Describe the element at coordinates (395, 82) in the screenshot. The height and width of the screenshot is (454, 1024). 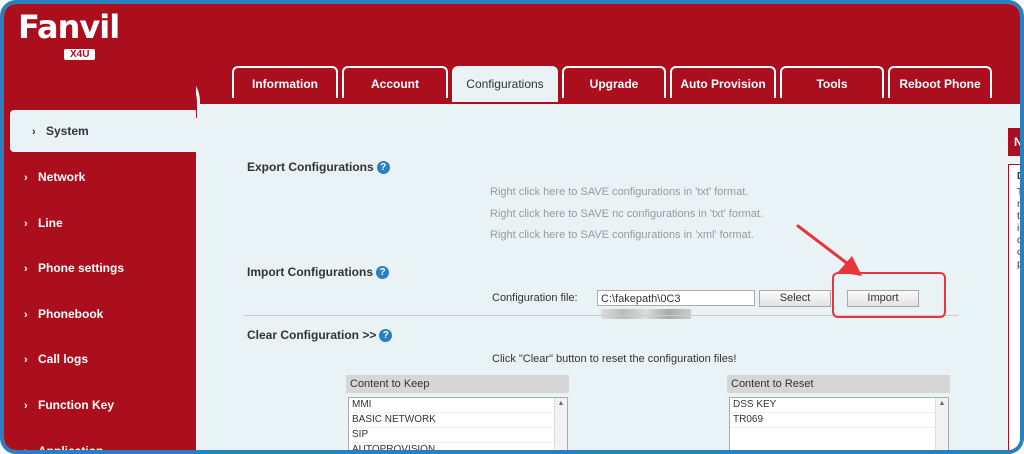
I see `tab-account: Account` at that location.